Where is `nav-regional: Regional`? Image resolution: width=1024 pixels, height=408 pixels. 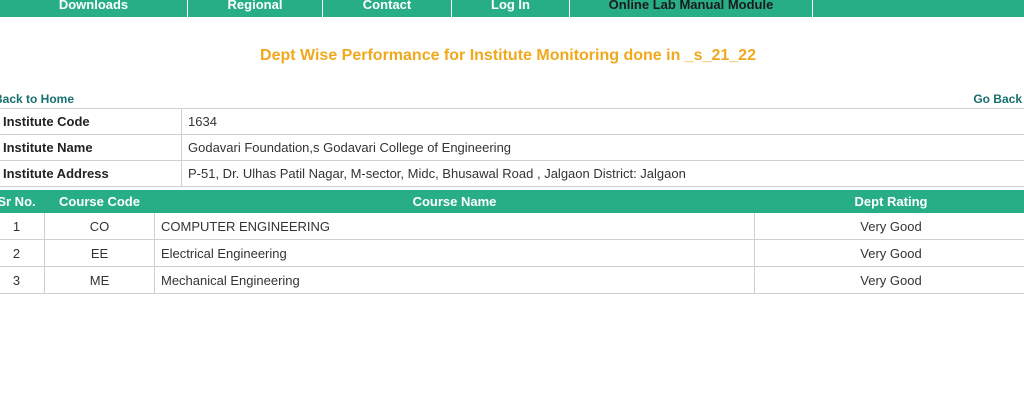 nav-regional: Regional is located at coordinates (255, 8).